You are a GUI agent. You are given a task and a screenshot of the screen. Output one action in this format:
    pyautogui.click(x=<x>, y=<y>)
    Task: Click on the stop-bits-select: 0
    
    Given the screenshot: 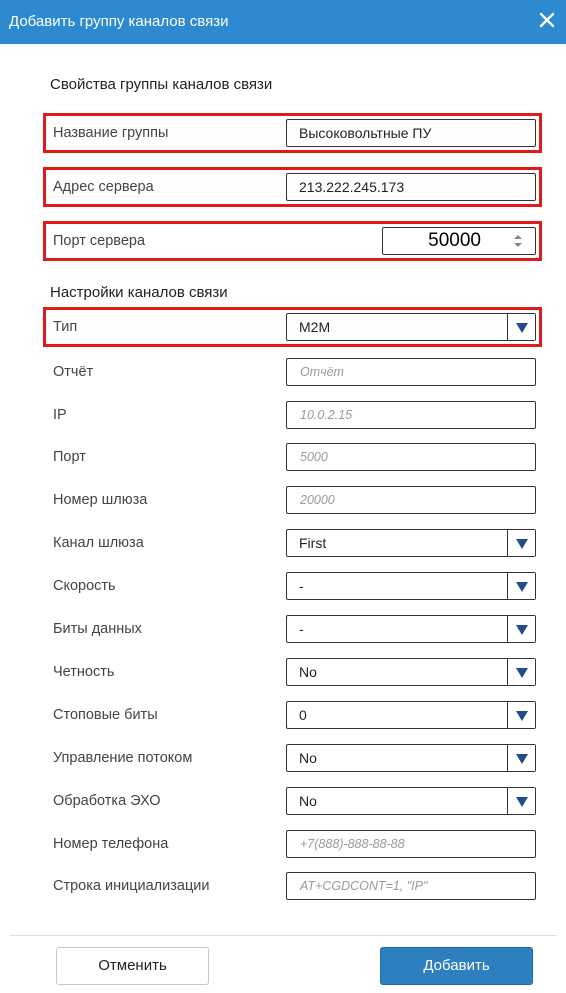 What is the action you would take?
    pyautogui.click(x=411, y=715)
    